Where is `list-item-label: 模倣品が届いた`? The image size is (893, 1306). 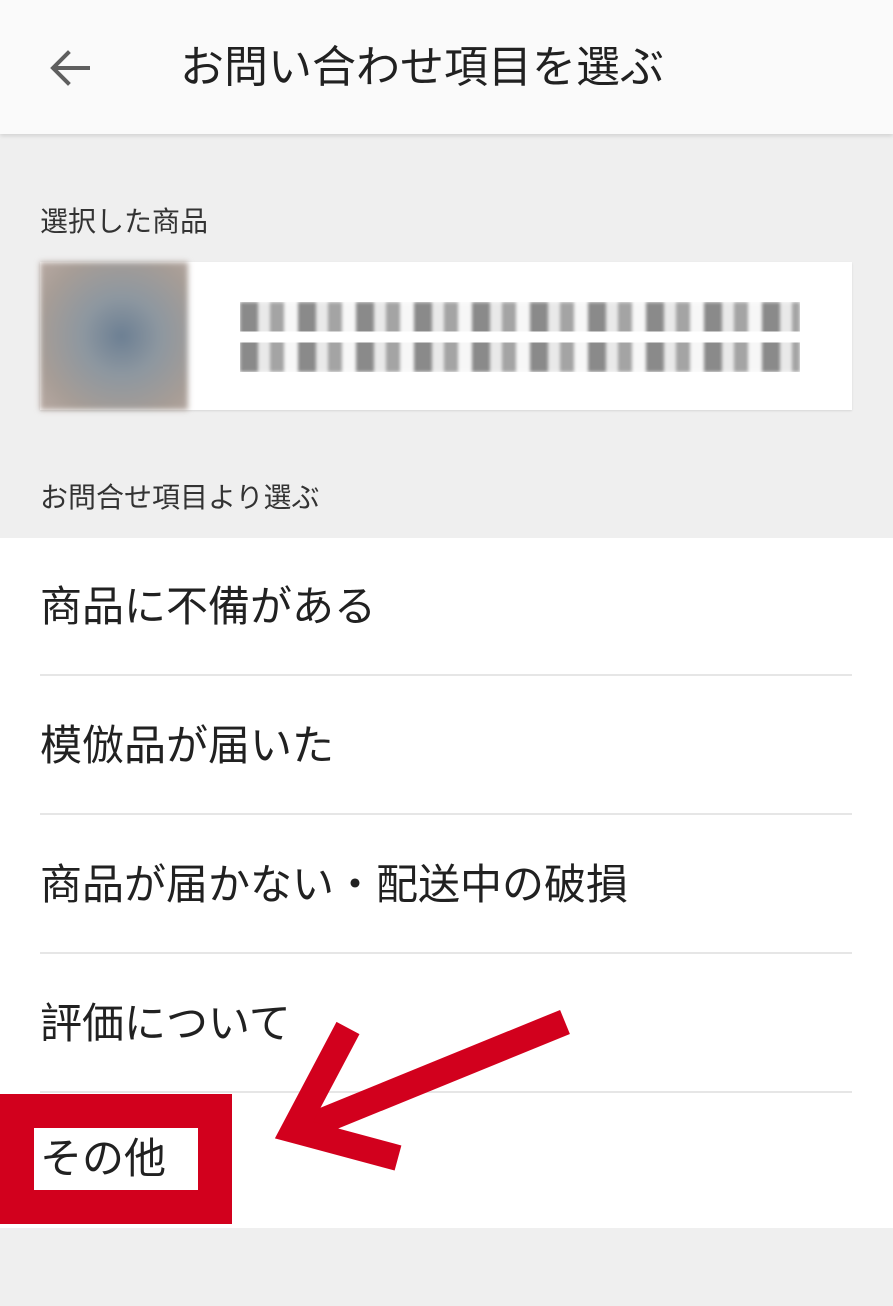
list-item-label: 模倣品が届いた is located at coordinates (187, 745).